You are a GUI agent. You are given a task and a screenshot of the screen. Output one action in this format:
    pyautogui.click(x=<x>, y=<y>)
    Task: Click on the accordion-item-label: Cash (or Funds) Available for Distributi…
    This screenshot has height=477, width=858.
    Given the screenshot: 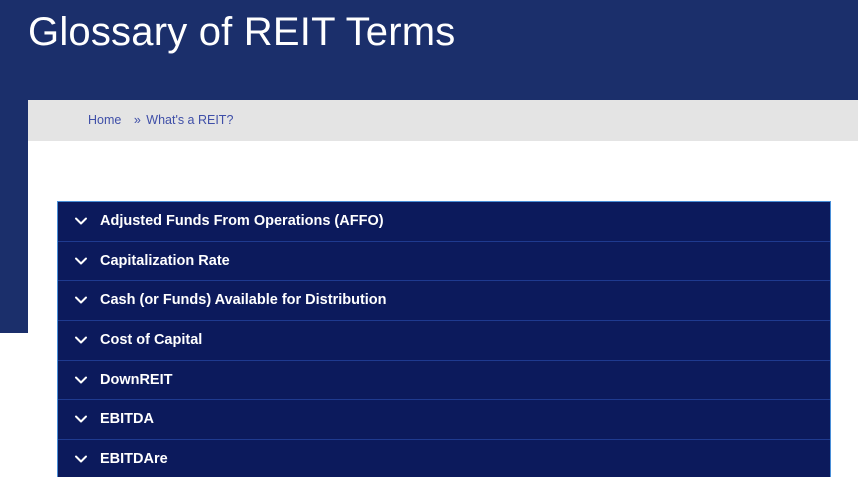 What is the action you would take?
    pyautogui.click(x=243, y=300)
    